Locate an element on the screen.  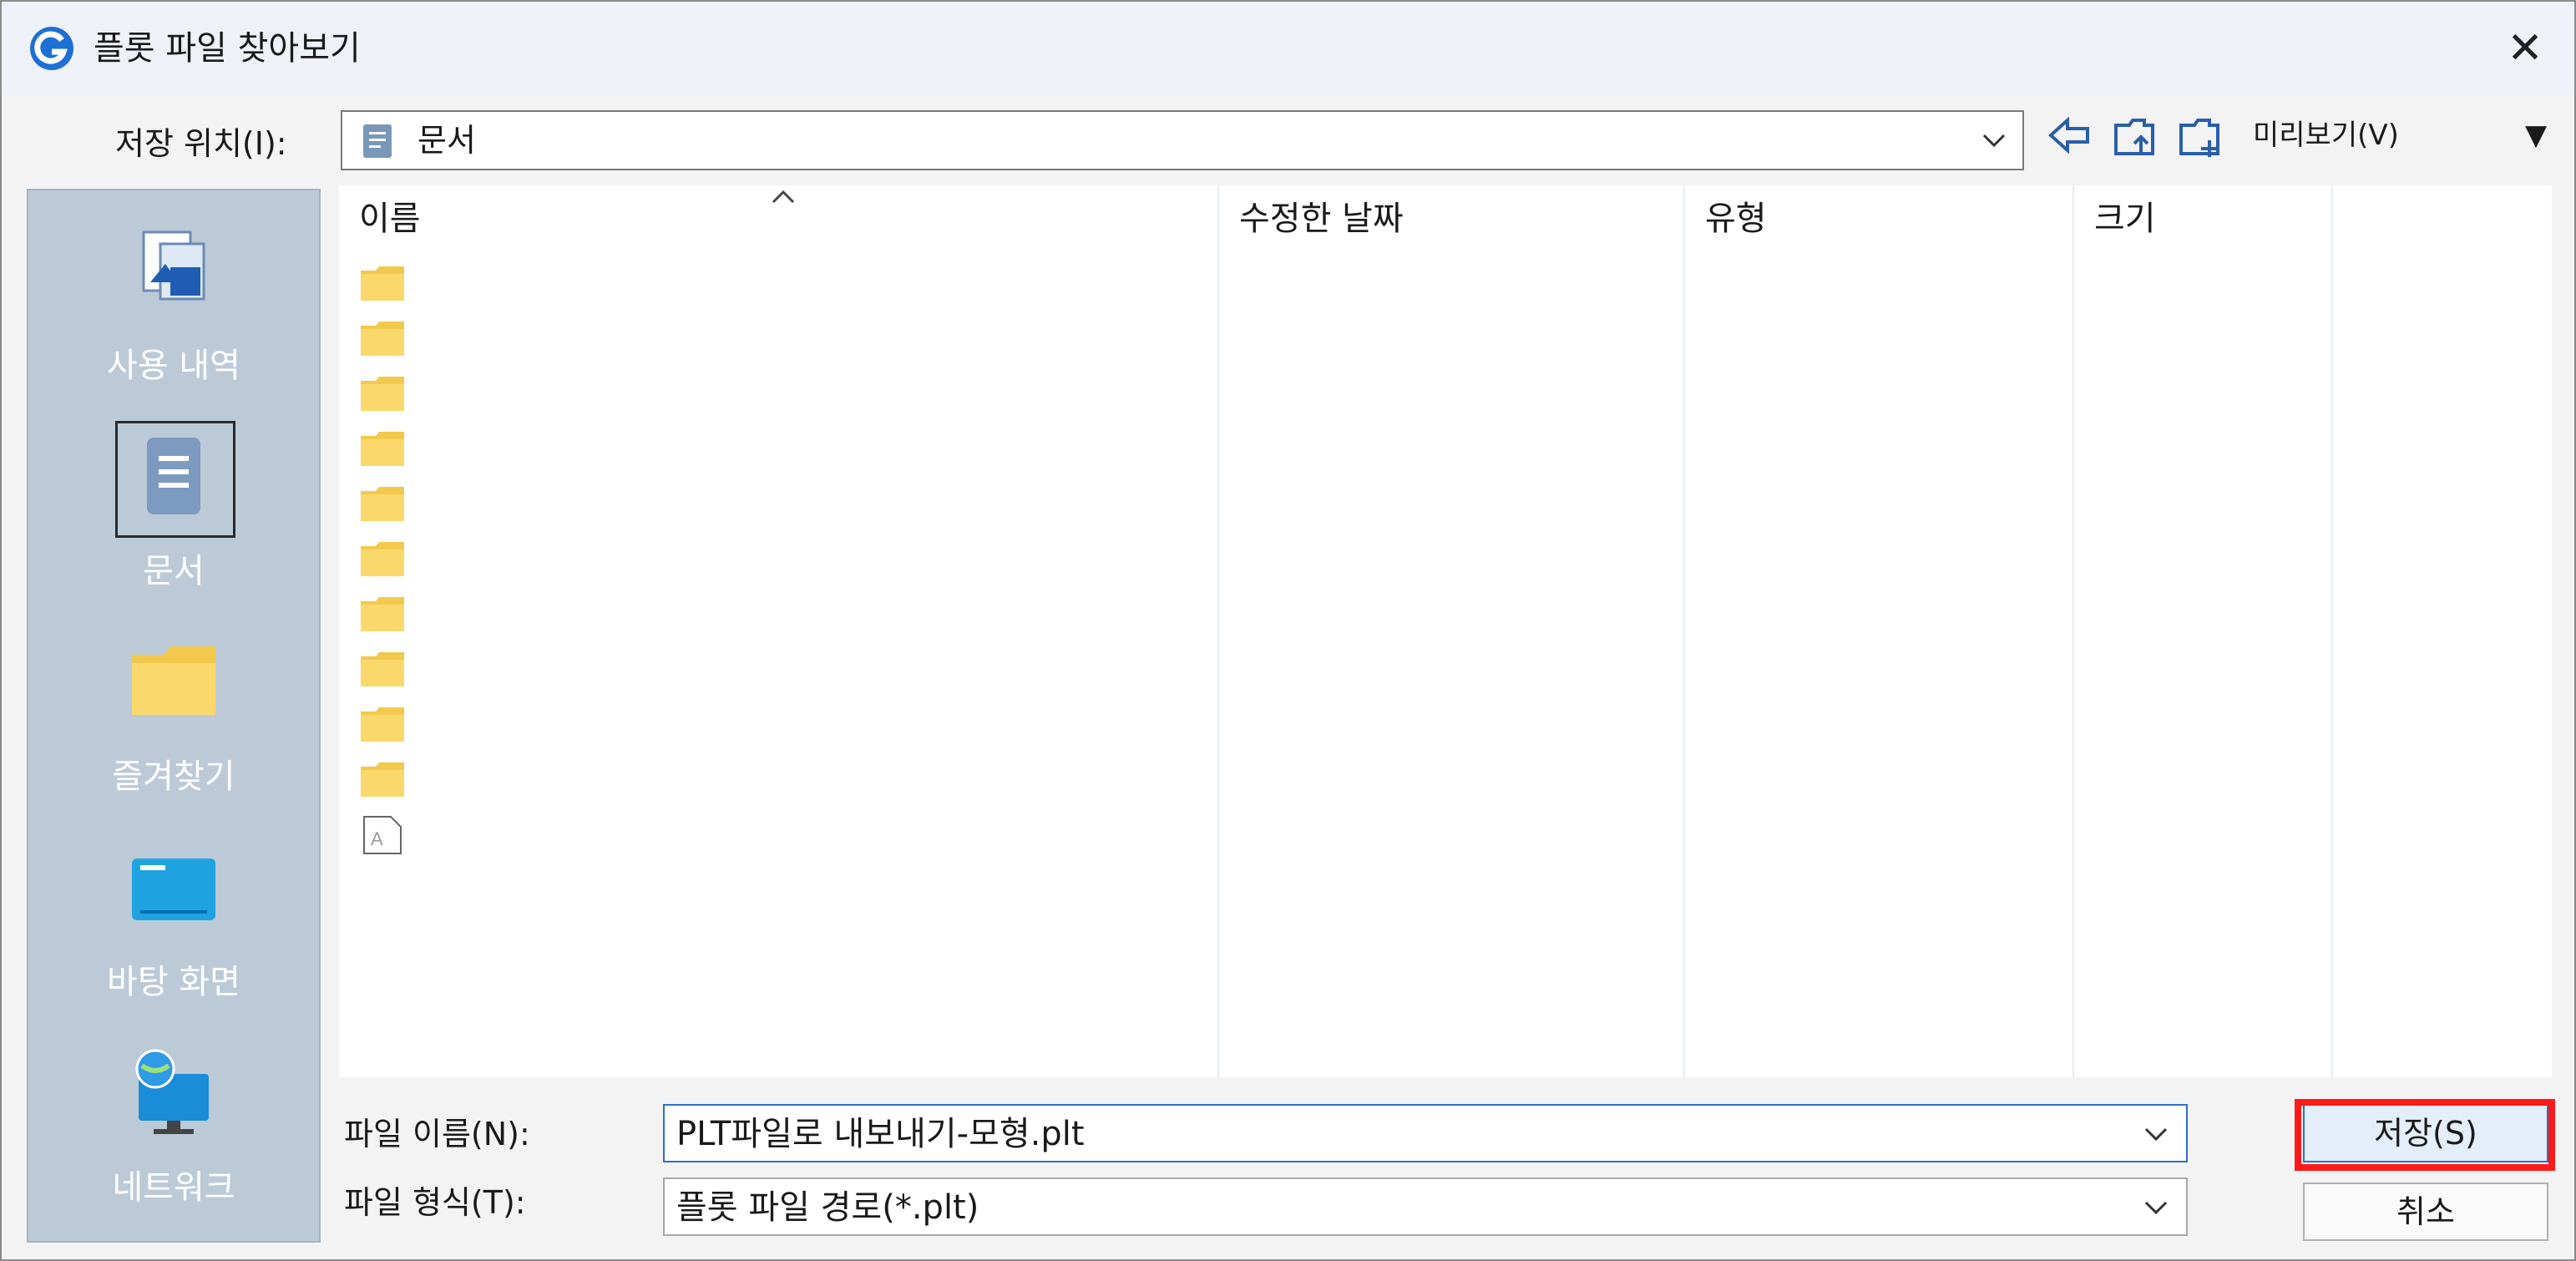
new-folder-icon is located at coordinates (2201, 135).